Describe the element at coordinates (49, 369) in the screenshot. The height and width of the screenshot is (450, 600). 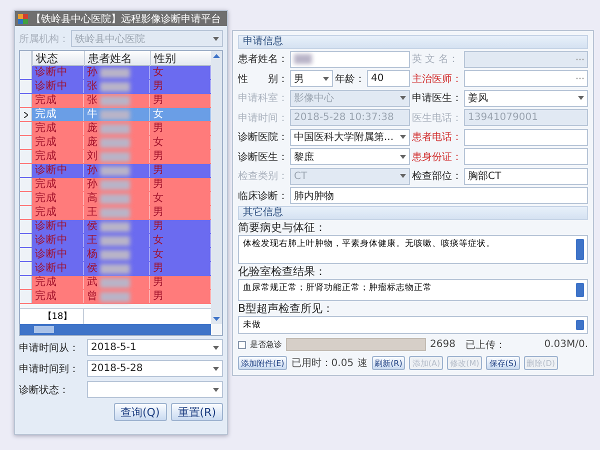
I see `field-label: 申请时间到：` at that location.